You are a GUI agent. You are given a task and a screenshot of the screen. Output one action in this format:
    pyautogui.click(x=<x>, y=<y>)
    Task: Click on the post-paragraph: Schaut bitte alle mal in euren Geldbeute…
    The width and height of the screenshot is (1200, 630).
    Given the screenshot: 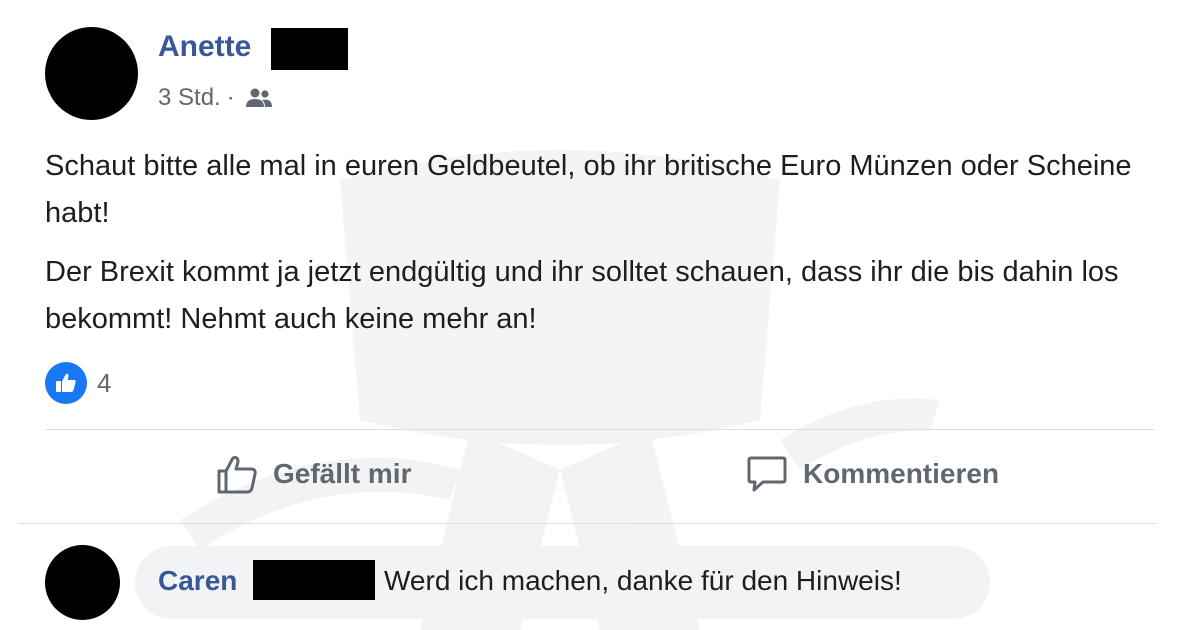 What is the action you would take?
    pyautogui.click(x=588, y=189)
    